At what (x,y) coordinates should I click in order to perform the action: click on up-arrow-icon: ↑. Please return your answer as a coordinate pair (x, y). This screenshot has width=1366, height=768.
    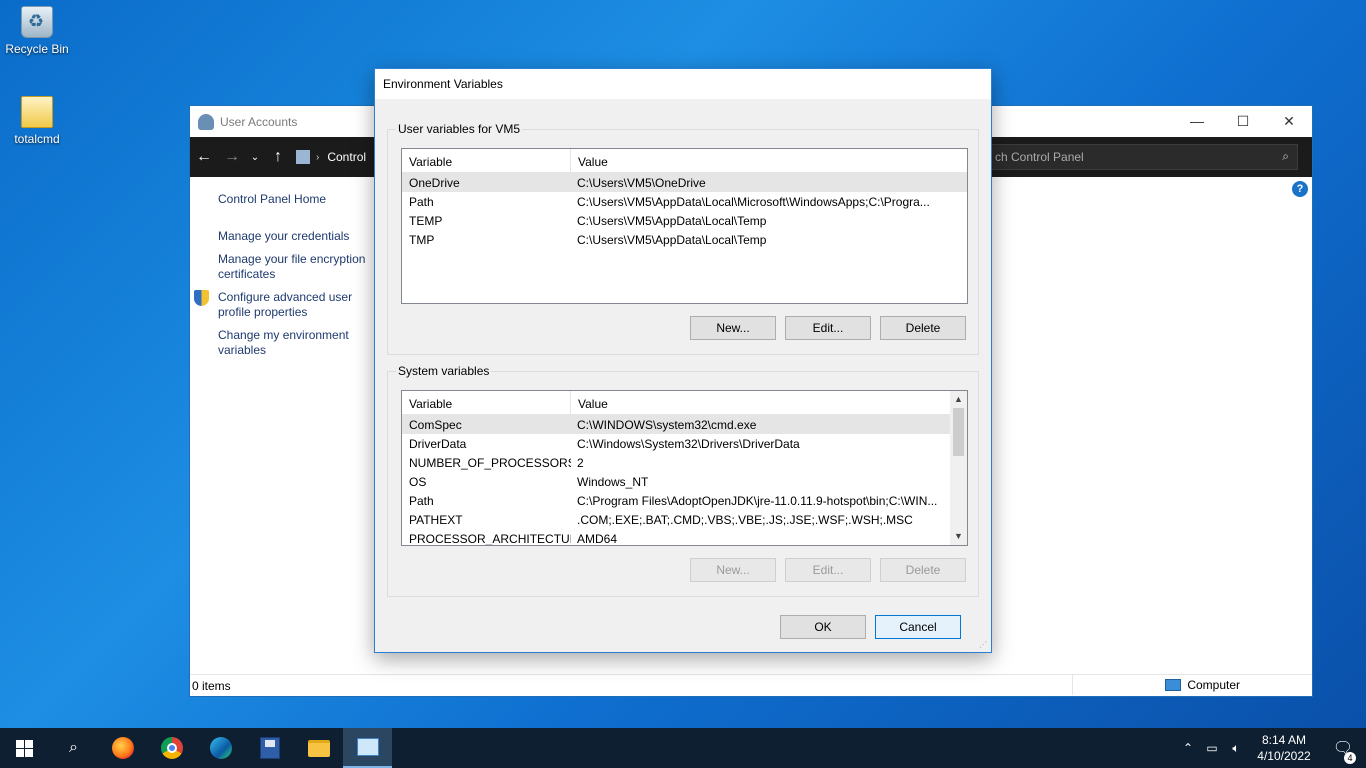
    Looking at the image, I should click on (278, 157).